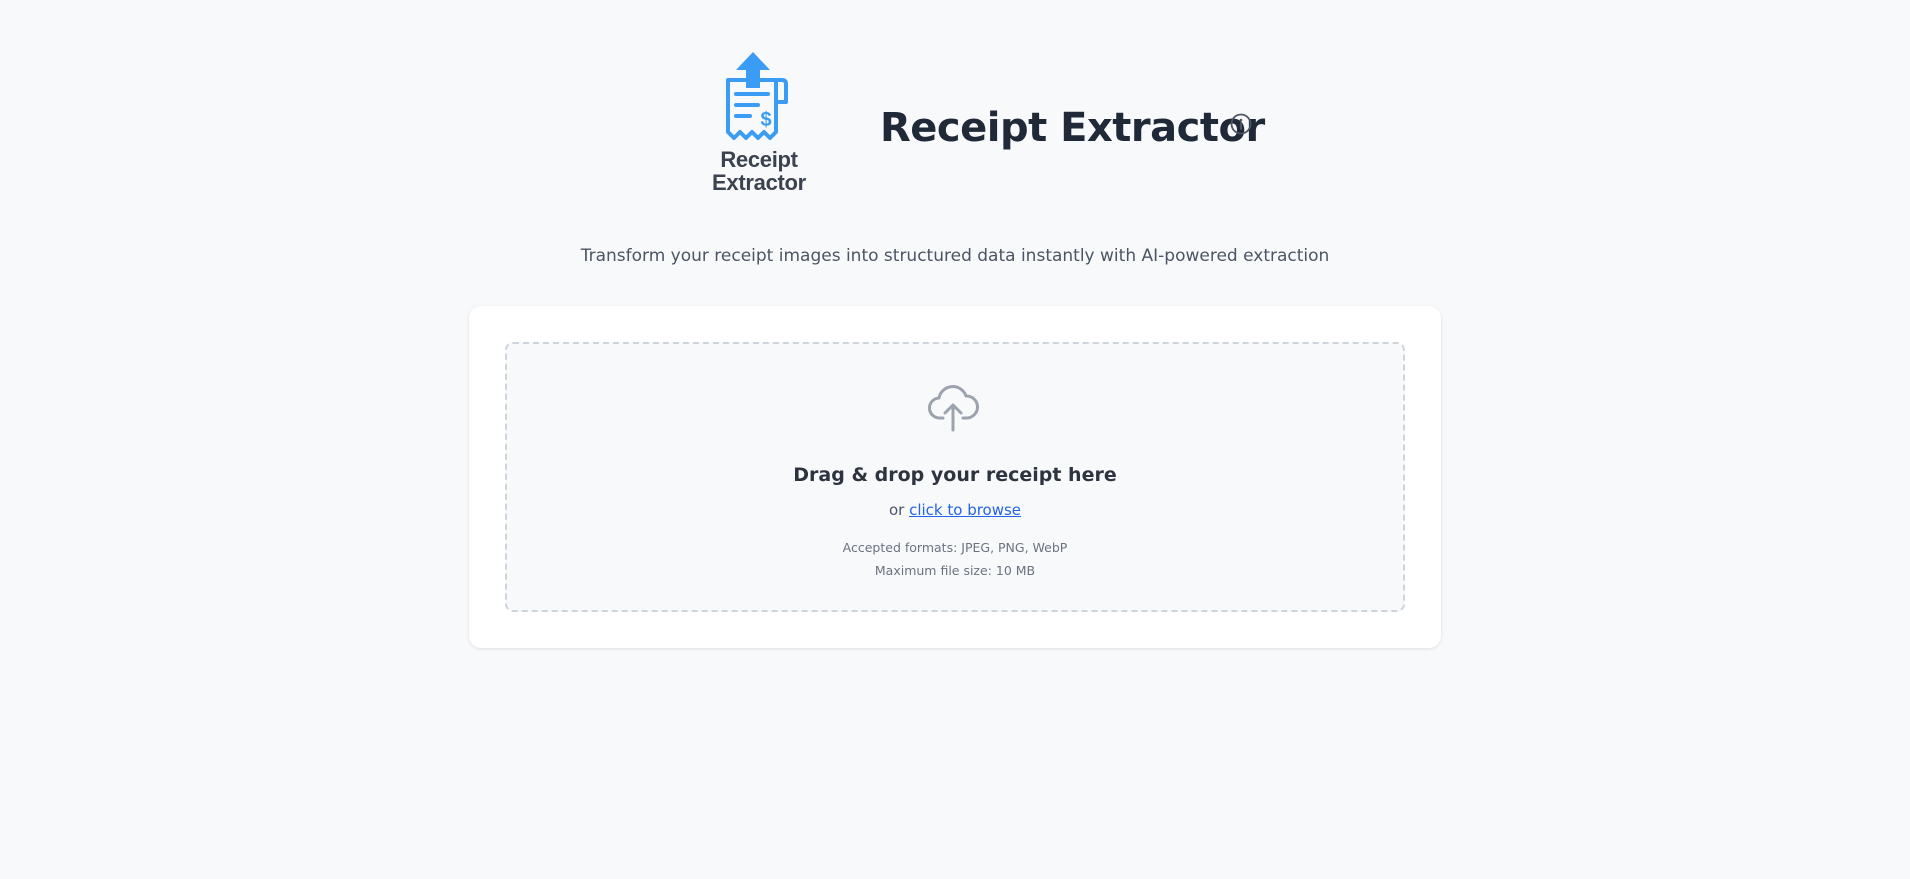 This screenshot has height=879, width=1910. I want to click on receipt-upload-icon: $, so click(757, 96).